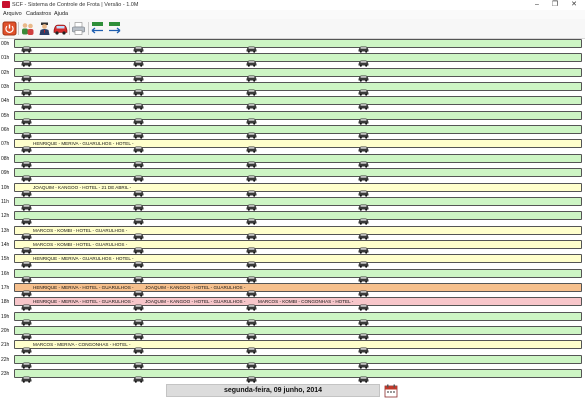  Describe the element at coordinates (306, 302) in the screenshot. I see `booking-label: MARCOS - KOMBI - CONGONHAS - HOTEL -` at that location.